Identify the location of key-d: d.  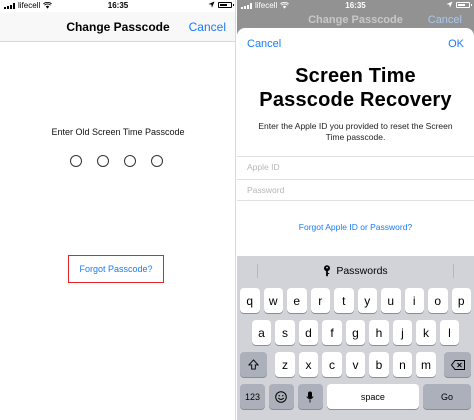
(308, 332).